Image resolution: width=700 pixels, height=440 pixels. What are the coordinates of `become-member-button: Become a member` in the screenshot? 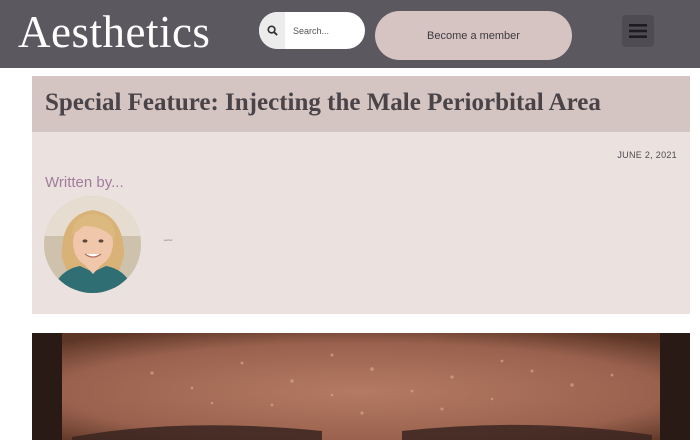 It's located at (473, 35).